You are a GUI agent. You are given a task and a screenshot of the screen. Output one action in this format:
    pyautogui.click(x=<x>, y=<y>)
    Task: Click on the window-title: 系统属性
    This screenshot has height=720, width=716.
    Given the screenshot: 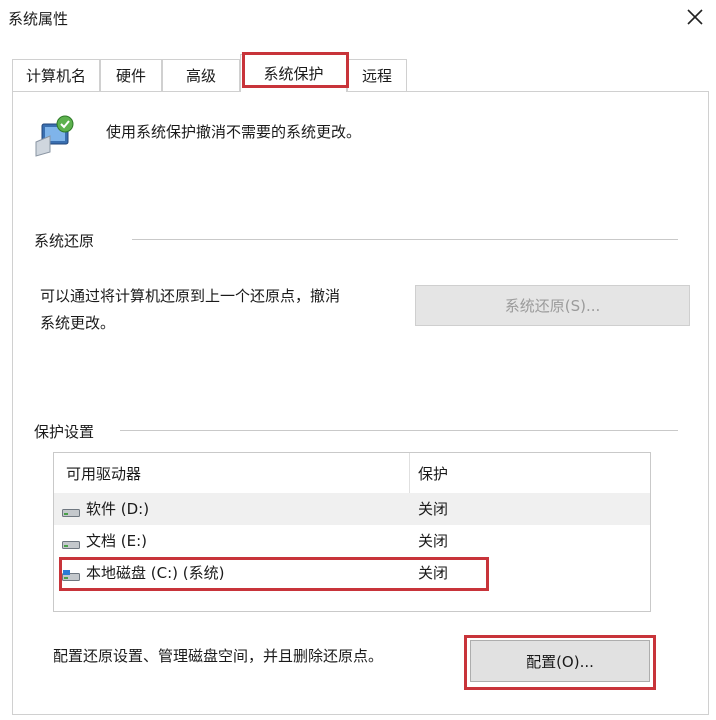 What is the action you would take?
    pyautogui.click(x=38, y=19)
    